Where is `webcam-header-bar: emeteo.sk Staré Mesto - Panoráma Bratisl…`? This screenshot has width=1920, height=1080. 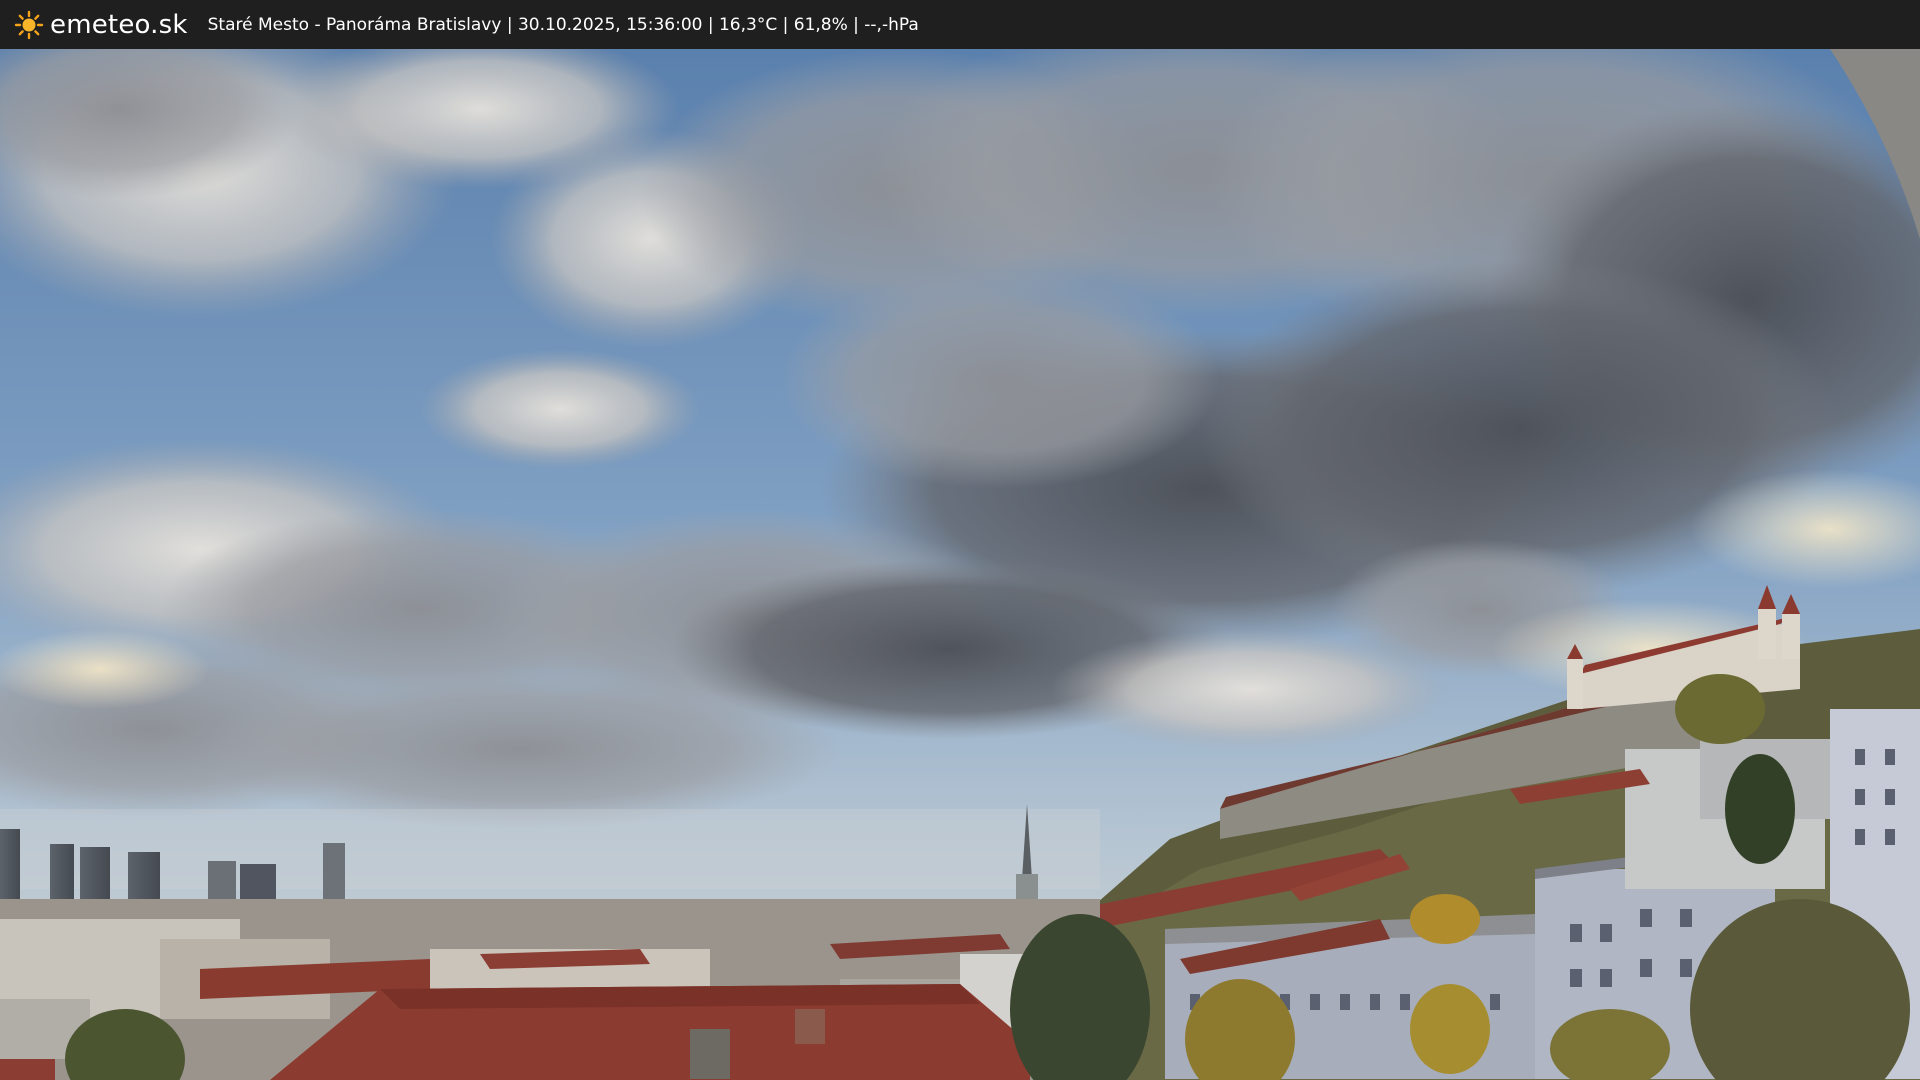 webcam-header-bar: emeteo.sk Staré Mesto - Panoráma Bratisl… is located at coordinates (960, 24).